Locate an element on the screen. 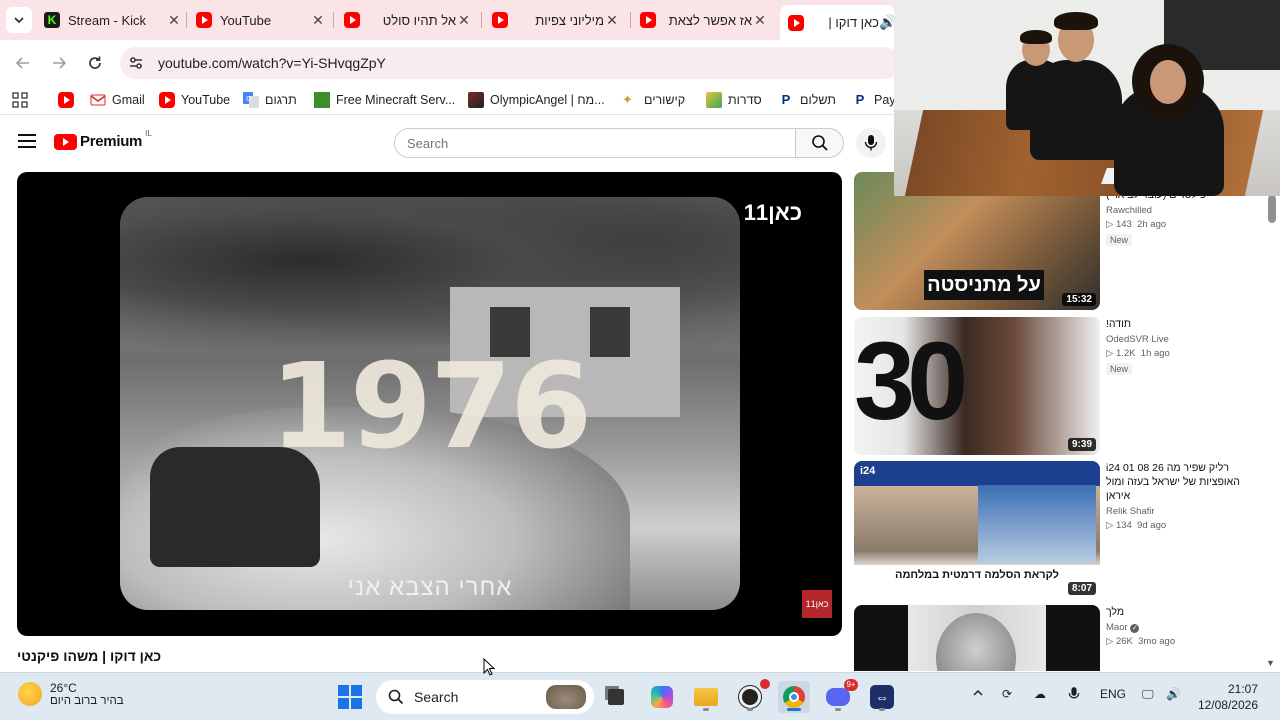  forward-button is located at coordinates (59, 63).